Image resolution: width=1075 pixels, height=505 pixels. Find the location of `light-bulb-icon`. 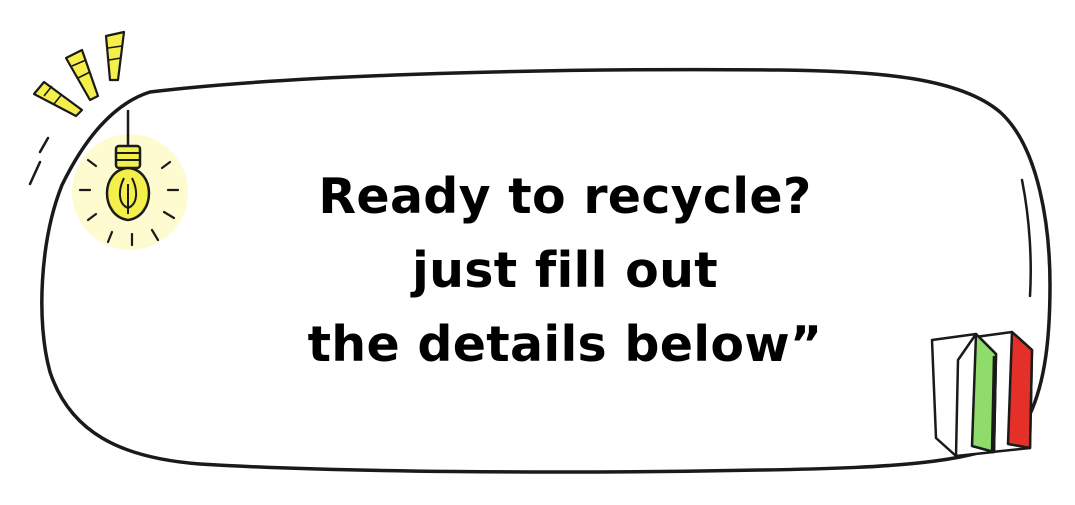

light-bulb-icon is located at coordinates (110, 140).